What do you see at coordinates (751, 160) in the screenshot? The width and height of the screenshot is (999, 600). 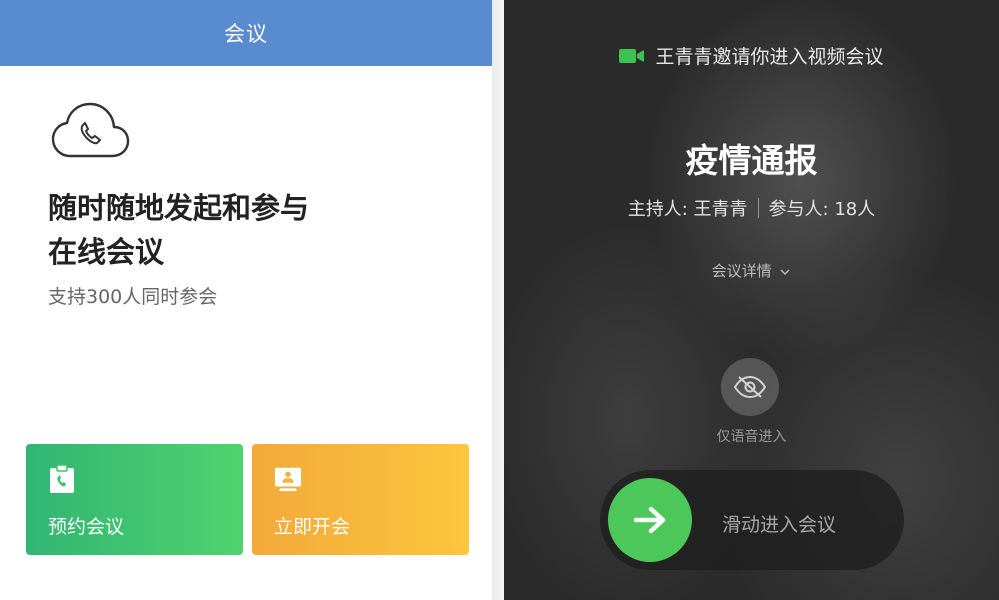 I see `meeting-title: 疫情通报` at bounding box center [751, 160].